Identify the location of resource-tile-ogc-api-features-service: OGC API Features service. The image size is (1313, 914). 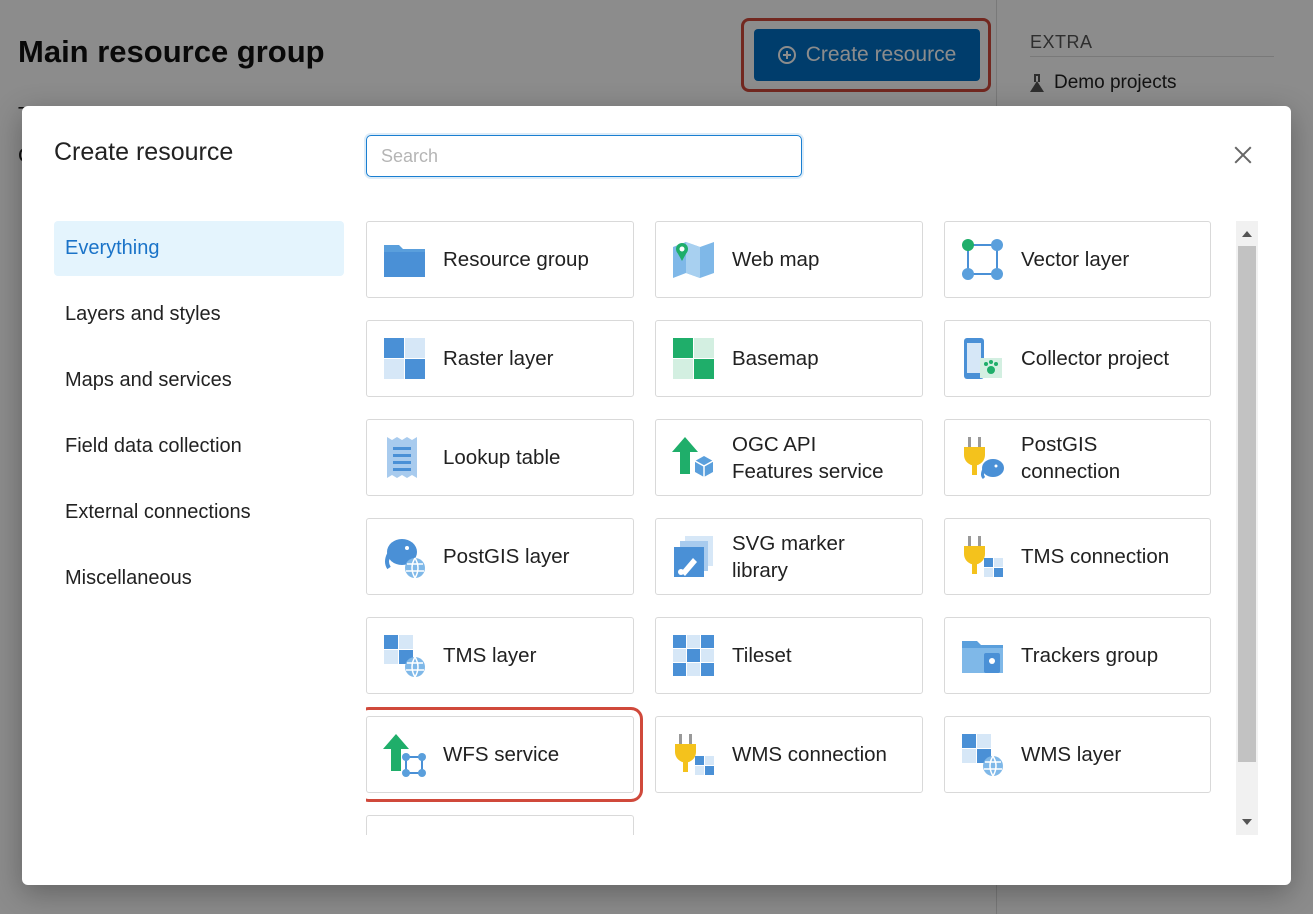
(789, 457).